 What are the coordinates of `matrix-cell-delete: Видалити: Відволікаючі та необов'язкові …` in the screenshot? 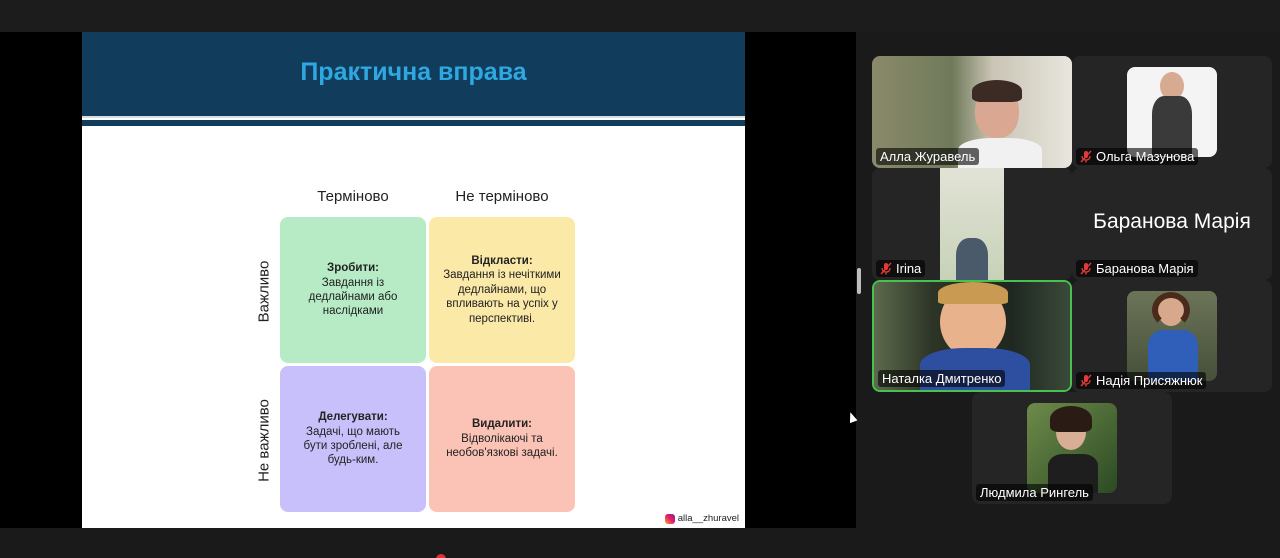 It's located at (502, 439).